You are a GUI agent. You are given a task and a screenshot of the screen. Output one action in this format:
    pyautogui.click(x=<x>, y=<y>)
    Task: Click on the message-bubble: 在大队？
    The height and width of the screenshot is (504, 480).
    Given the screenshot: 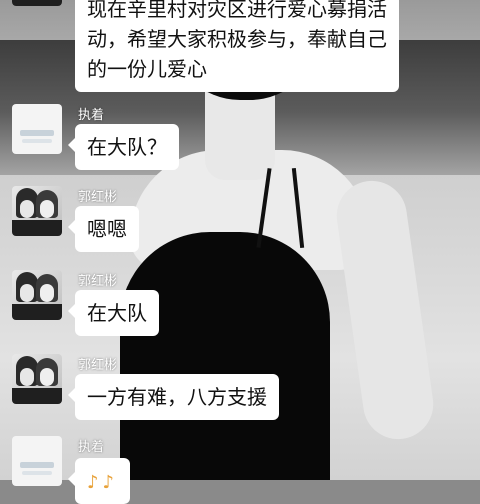 What is the action you would take?
    pyautogui.click(x=123, y=147)
    